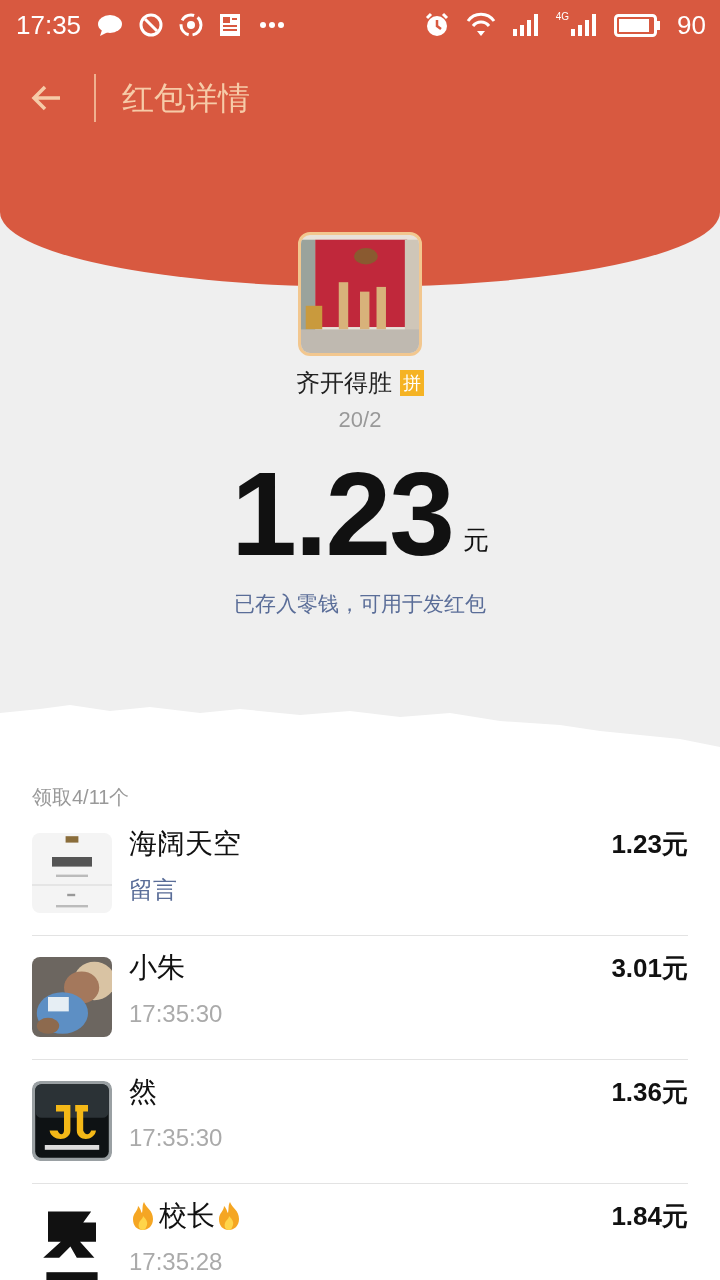  I want to click on sender-name: 齐开得胜, so click(344, 383).